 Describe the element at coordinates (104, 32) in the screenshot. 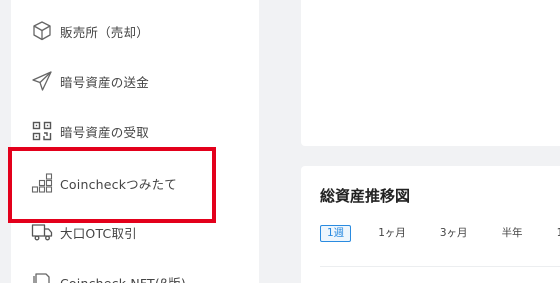

I see `sidebar-item-label: 販売所（売却）` at that location.